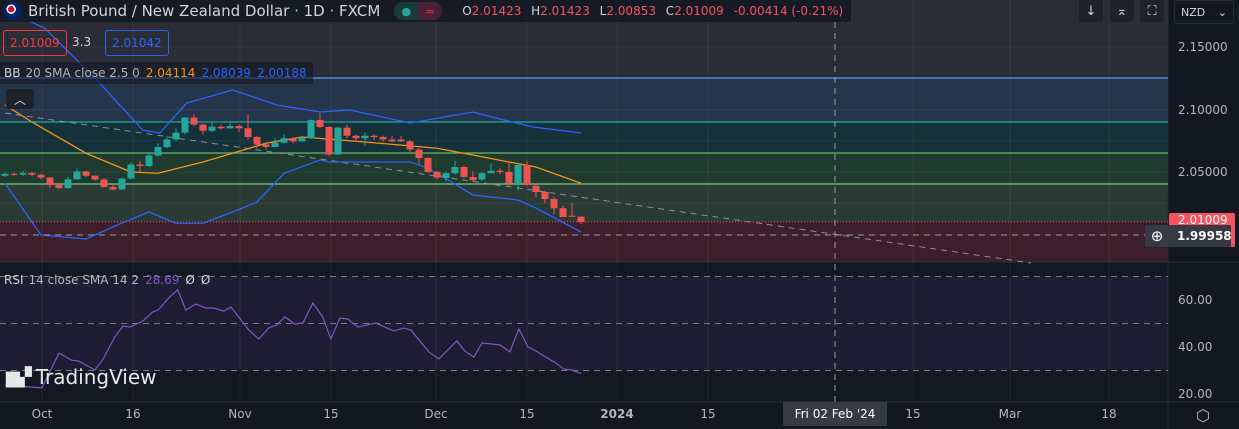  Describe the element at coordinates (1203, 172) in the screenshot. I see `price-tick: 2.05000` at that location.